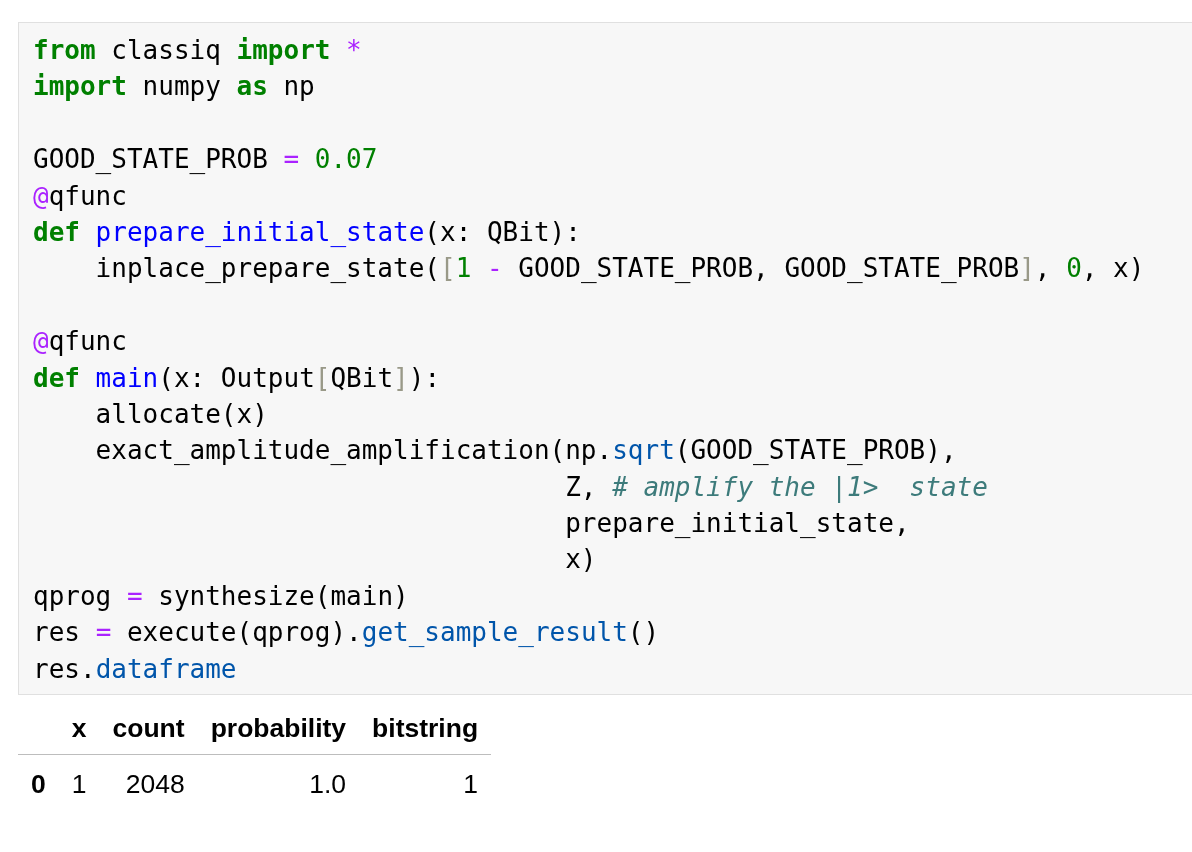 This screenshot has width=1192, height=852. What do you see at coordinates (526, 451) in the screenshot?
I see `code-line: exact_amplitude_amplification(np.sqrt(GOOD_STATE_PROB),` at bounding box center [526, 451].